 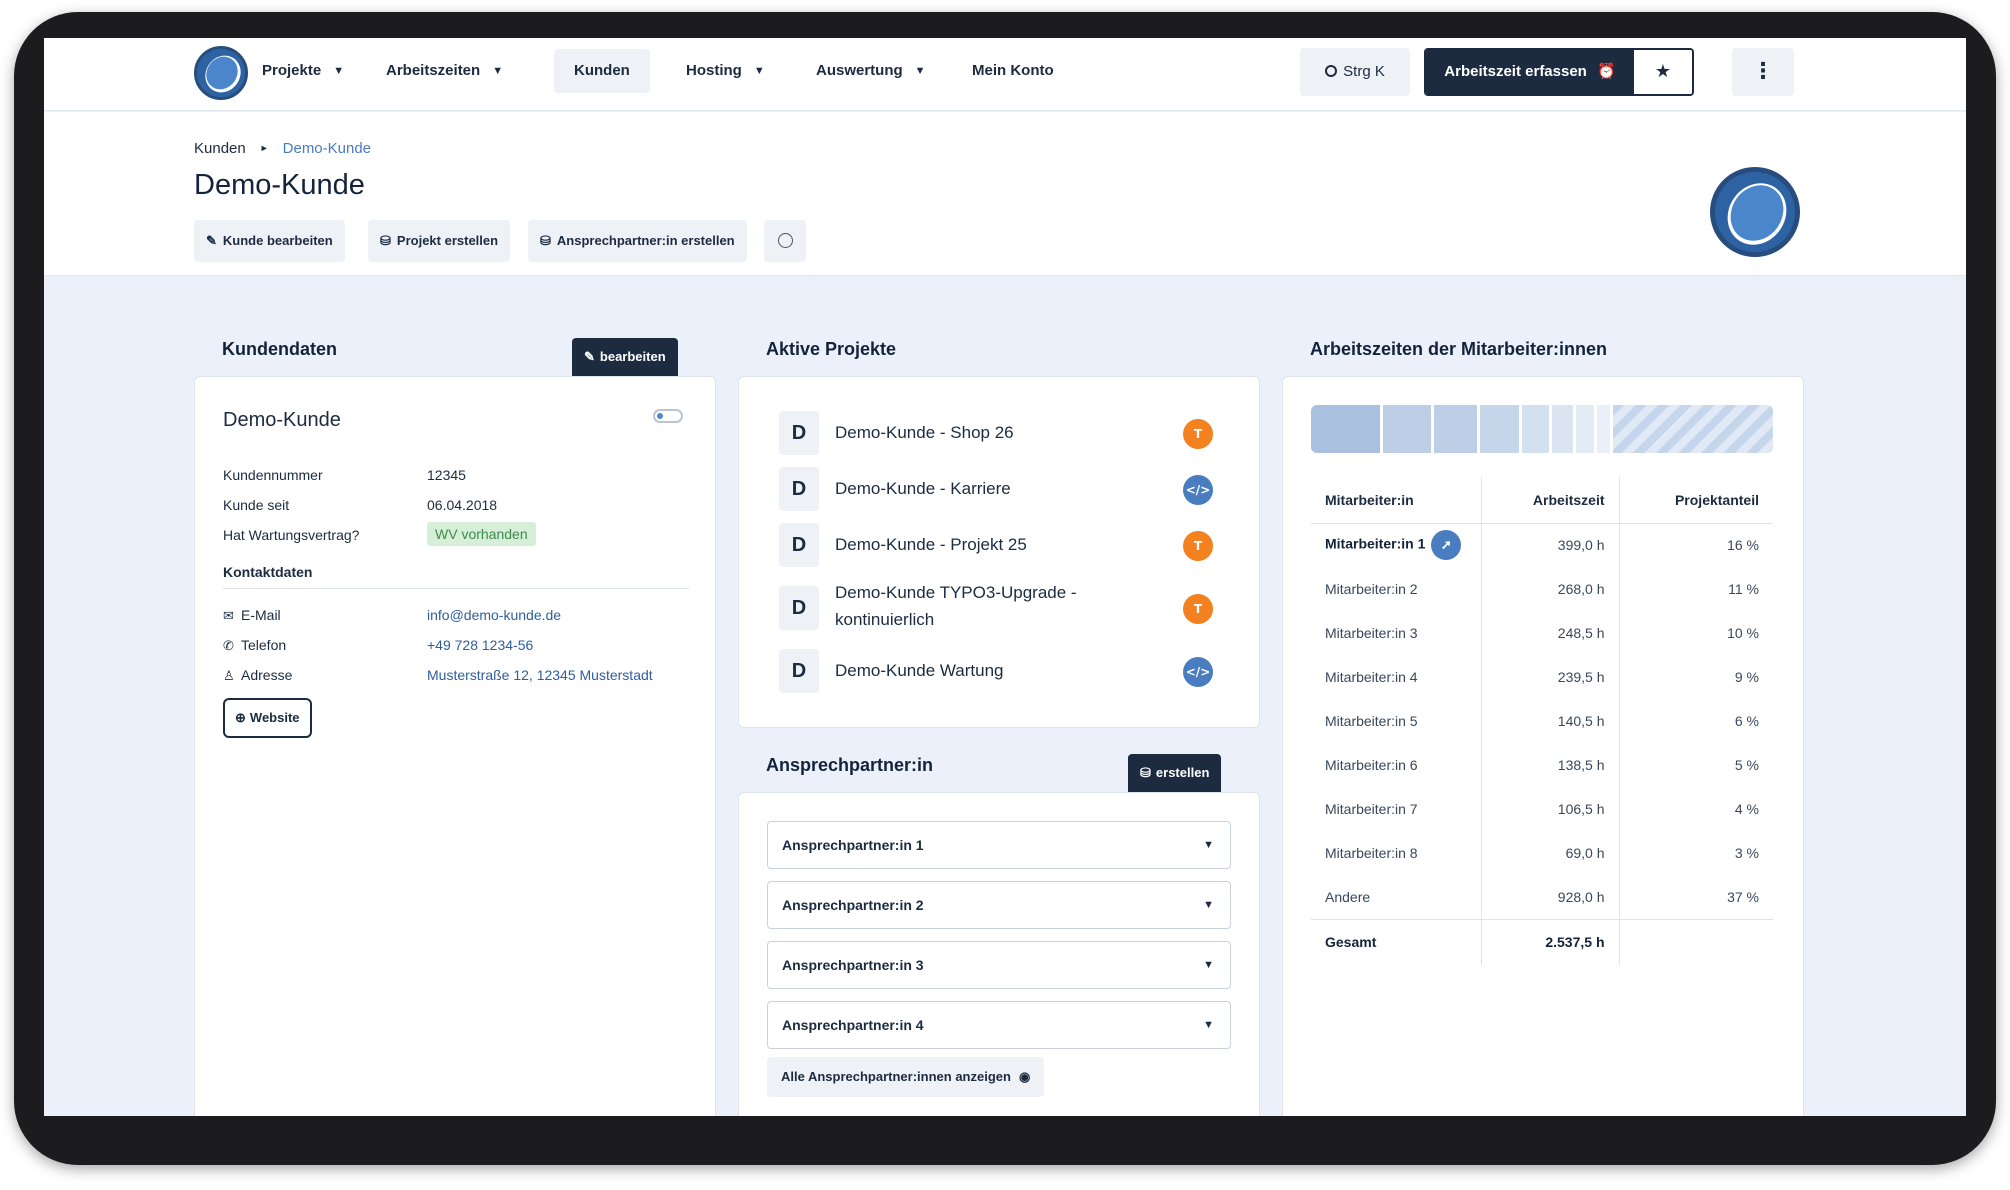 What do you see at coordinates (1549, 897) in the screenshot?
I see `employee-hours: 928,0 h` at bounding box center [1549, 897].